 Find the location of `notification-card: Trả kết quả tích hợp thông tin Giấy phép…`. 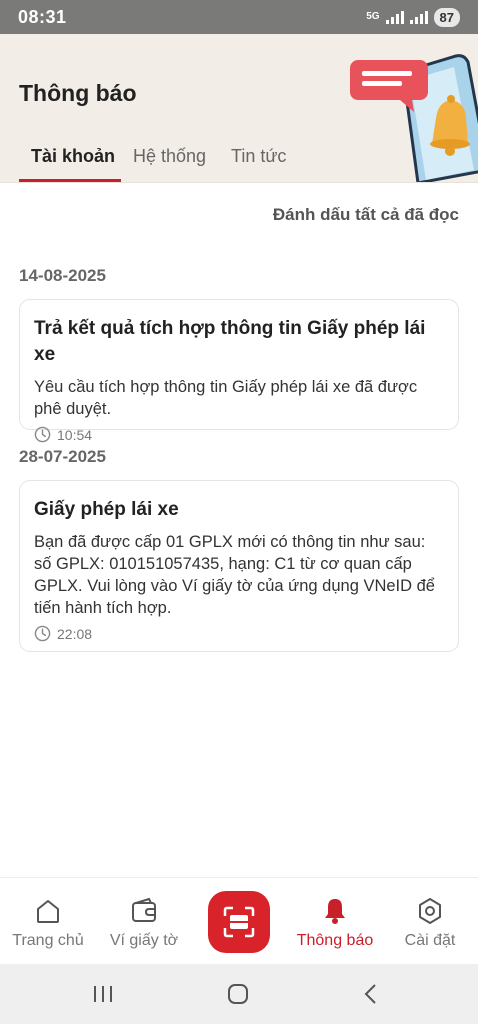

notification-card: Trả kết quả tích hợp thông tin Giấy phép… is located at coordinates (239, 371).